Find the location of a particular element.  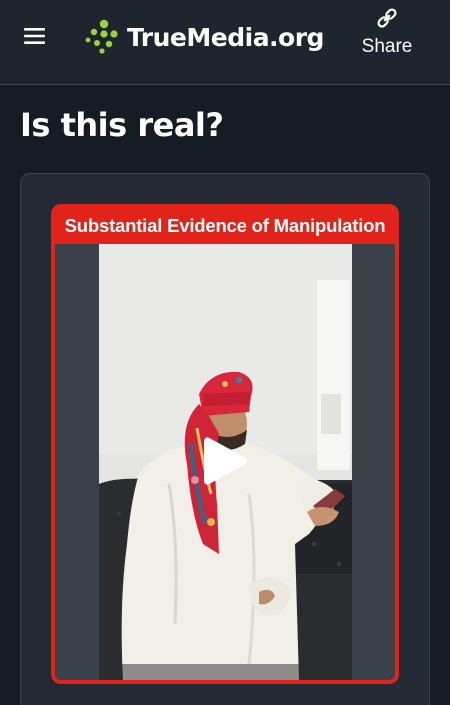

top-bar: TrueMedia.org Share is located at coordinates (225, 42).